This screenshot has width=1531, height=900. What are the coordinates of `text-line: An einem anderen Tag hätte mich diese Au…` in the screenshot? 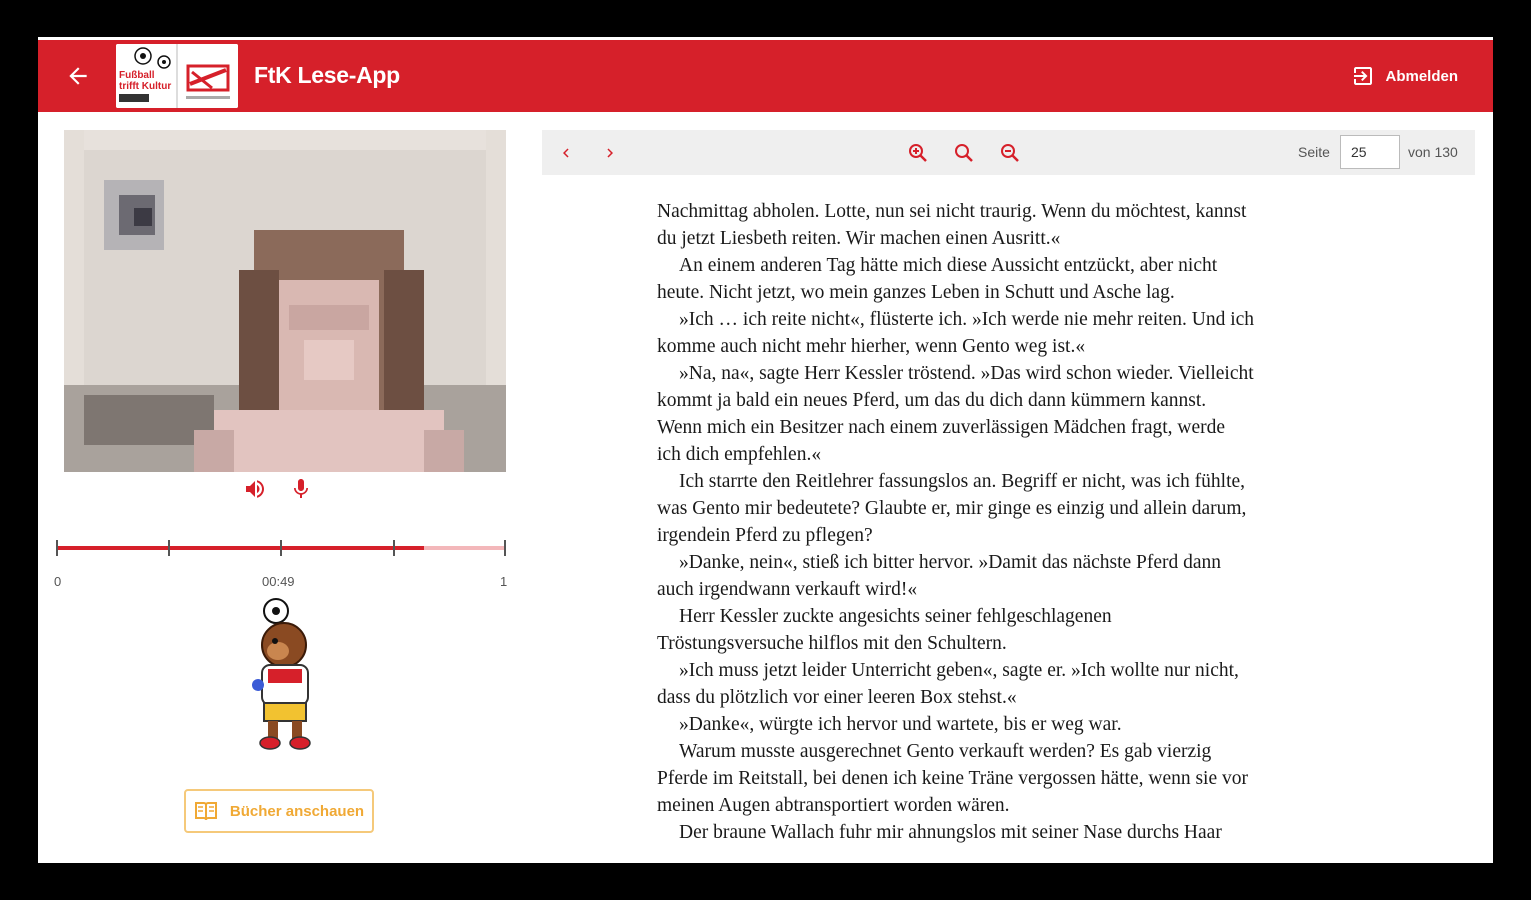 It's located at (948, 265).